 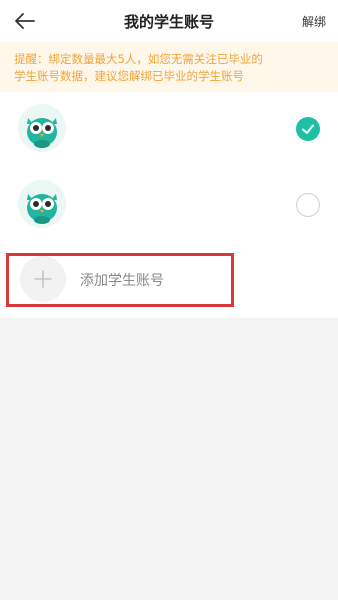 I want to click on page-title: 我的学生账号, so click(x=168, y=22).